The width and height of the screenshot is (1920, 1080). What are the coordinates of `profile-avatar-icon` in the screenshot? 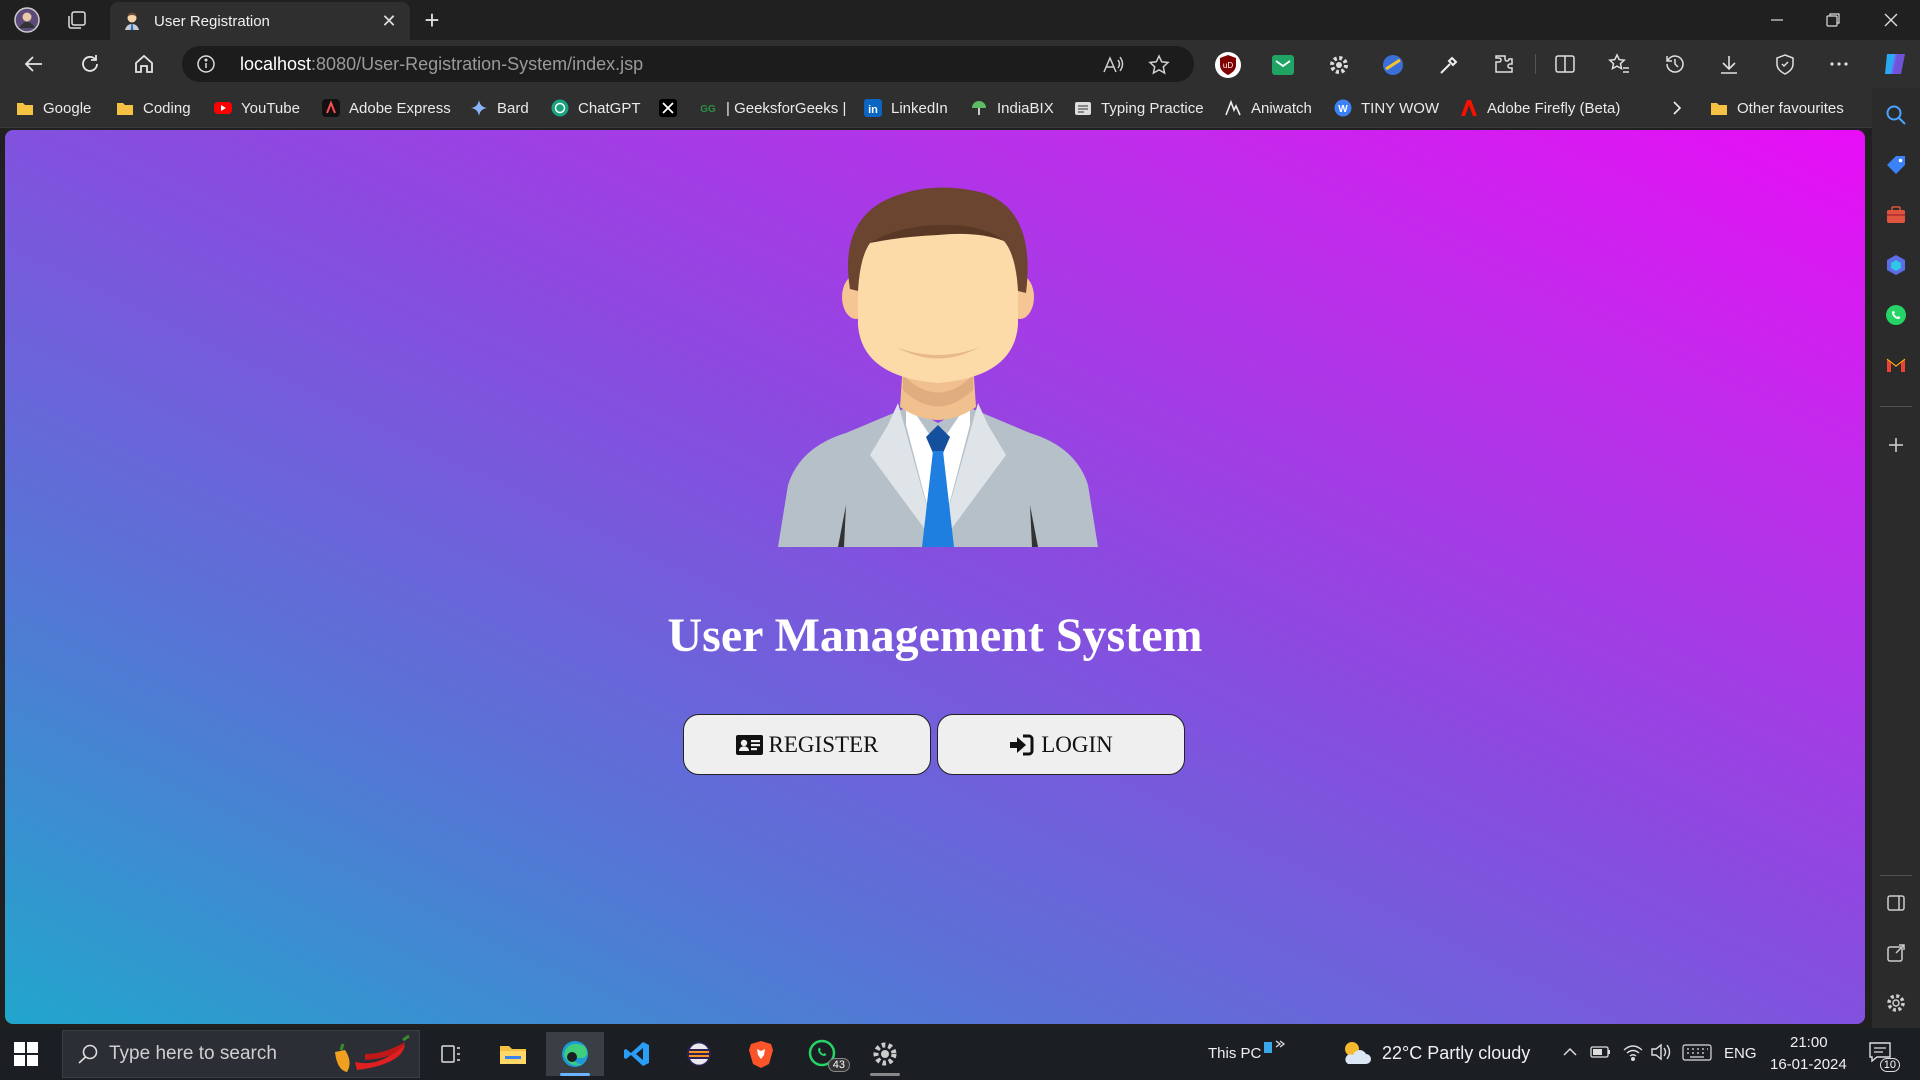 It's located at (27, 20).